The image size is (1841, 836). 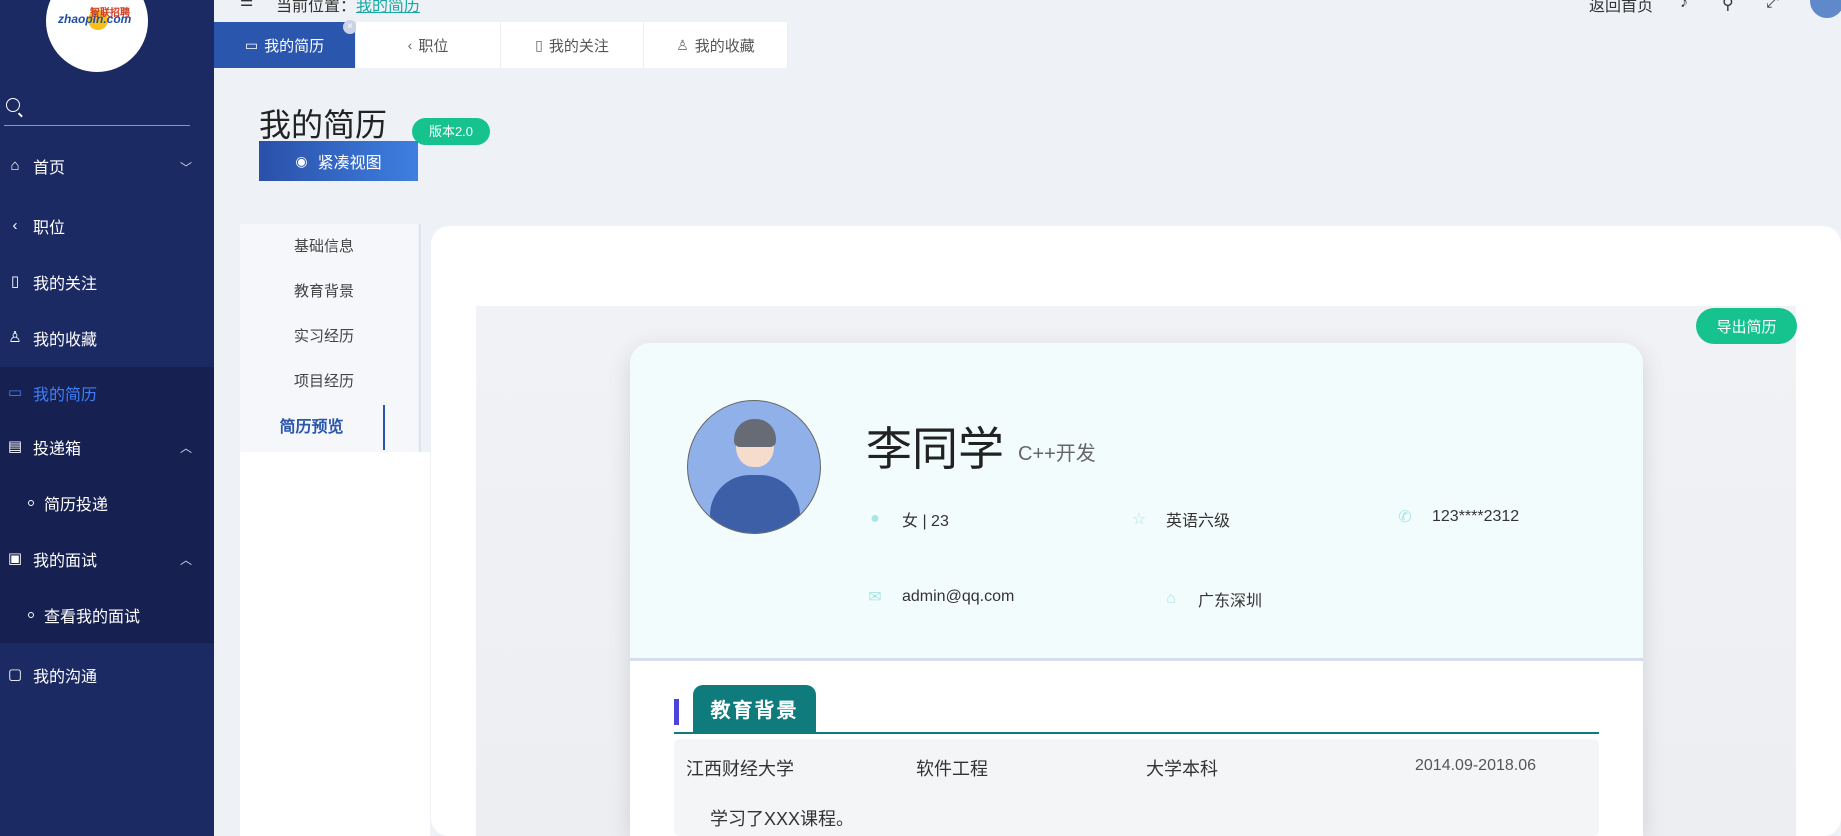 What do you see at coordinates (1684, 6) in the screenshot?
I see `bell-icon: ♪` at bounding box center [1684, 6].